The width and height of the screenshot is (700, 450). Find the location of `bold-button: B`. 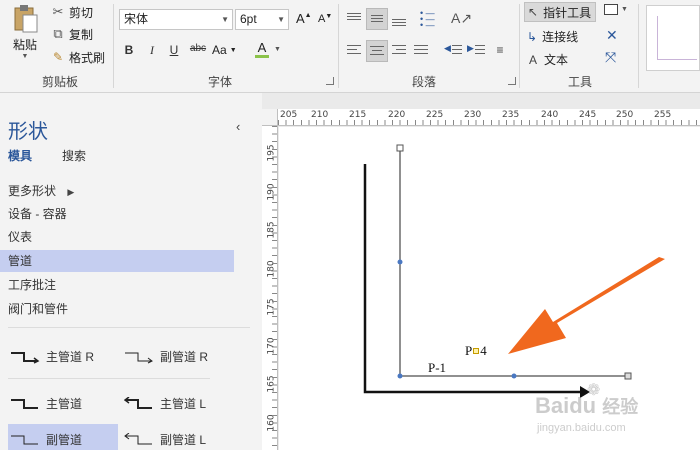

bold-button: B is located at coordinates (129, 50).